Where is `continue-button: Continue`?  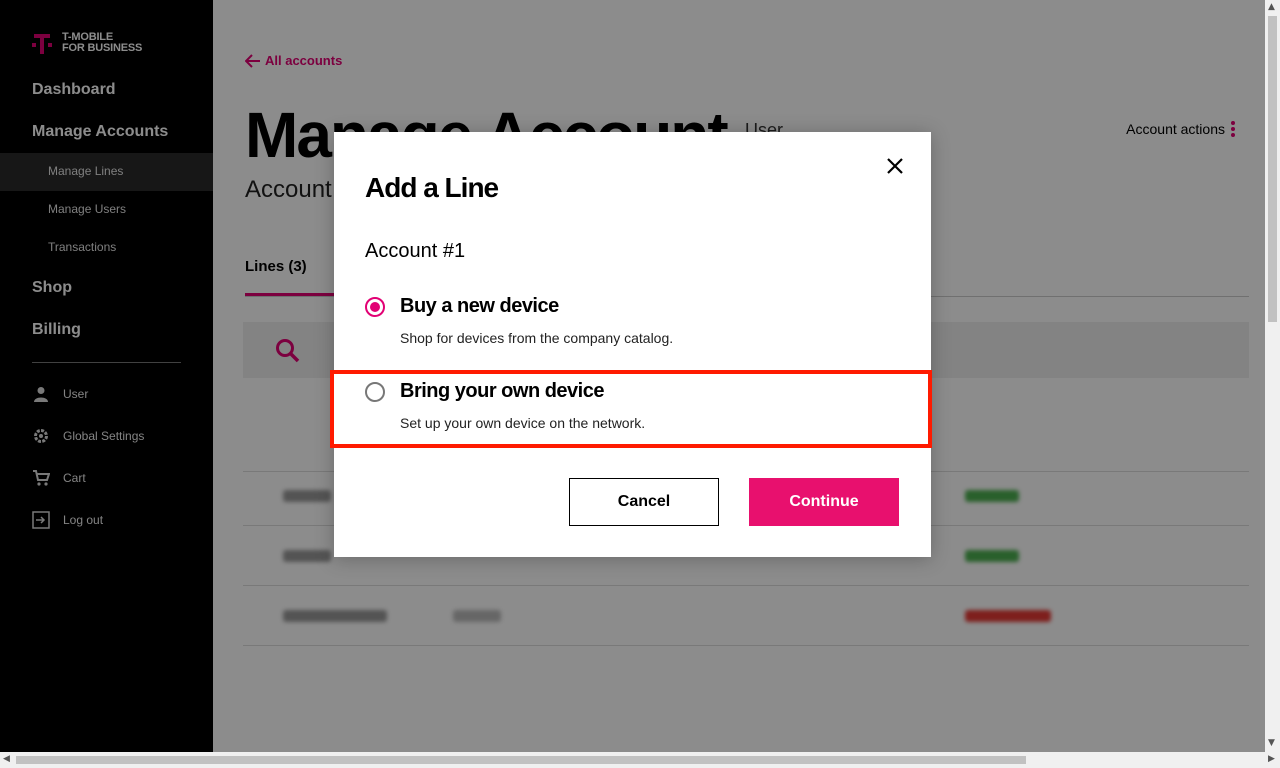 continue-button: Continue is located at coordinates (824, 502).